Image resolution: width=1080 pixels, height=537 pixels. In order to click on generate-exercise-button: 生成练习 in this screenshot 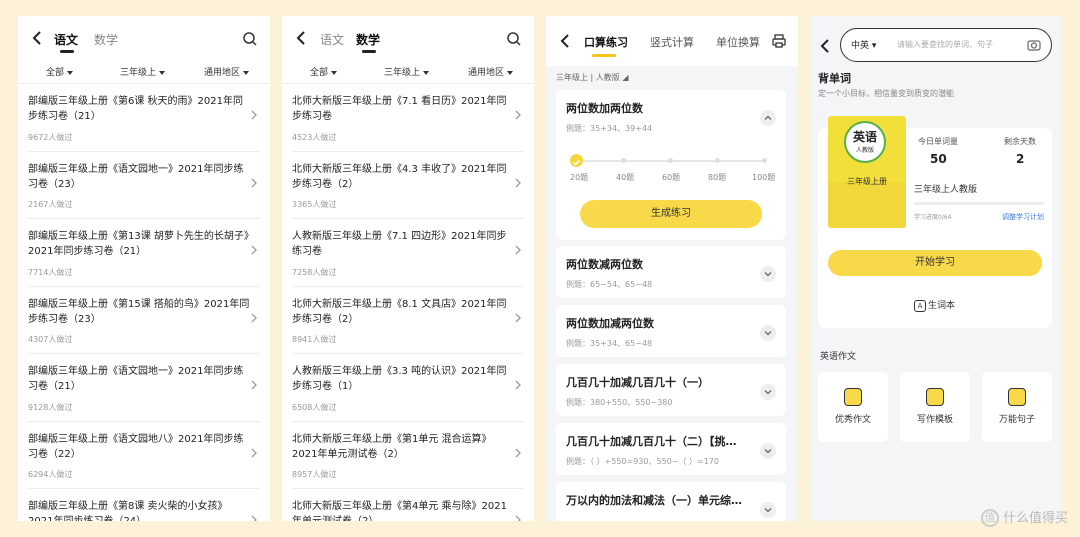, I will do `click(671, 214)`.